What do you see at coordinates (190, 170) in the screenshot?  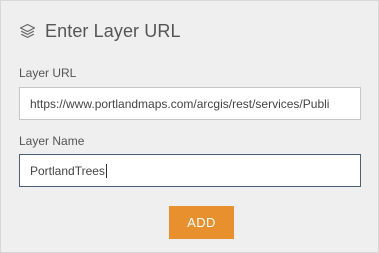 I see `layer-name-input: PortlandTrees` at bounding box center [190, 170].